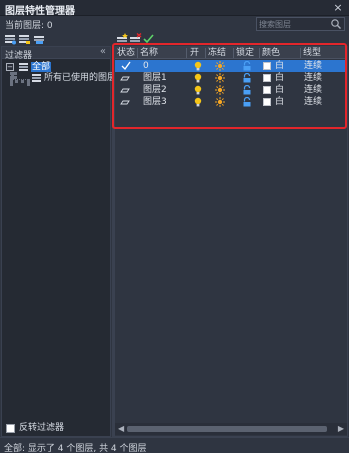 The width and height of the screenshot is (349, 453). What do you see at coordinates (10, 39) in the screenshot?
I see `new-property-filter-icon` at bounding box center [10, 39].